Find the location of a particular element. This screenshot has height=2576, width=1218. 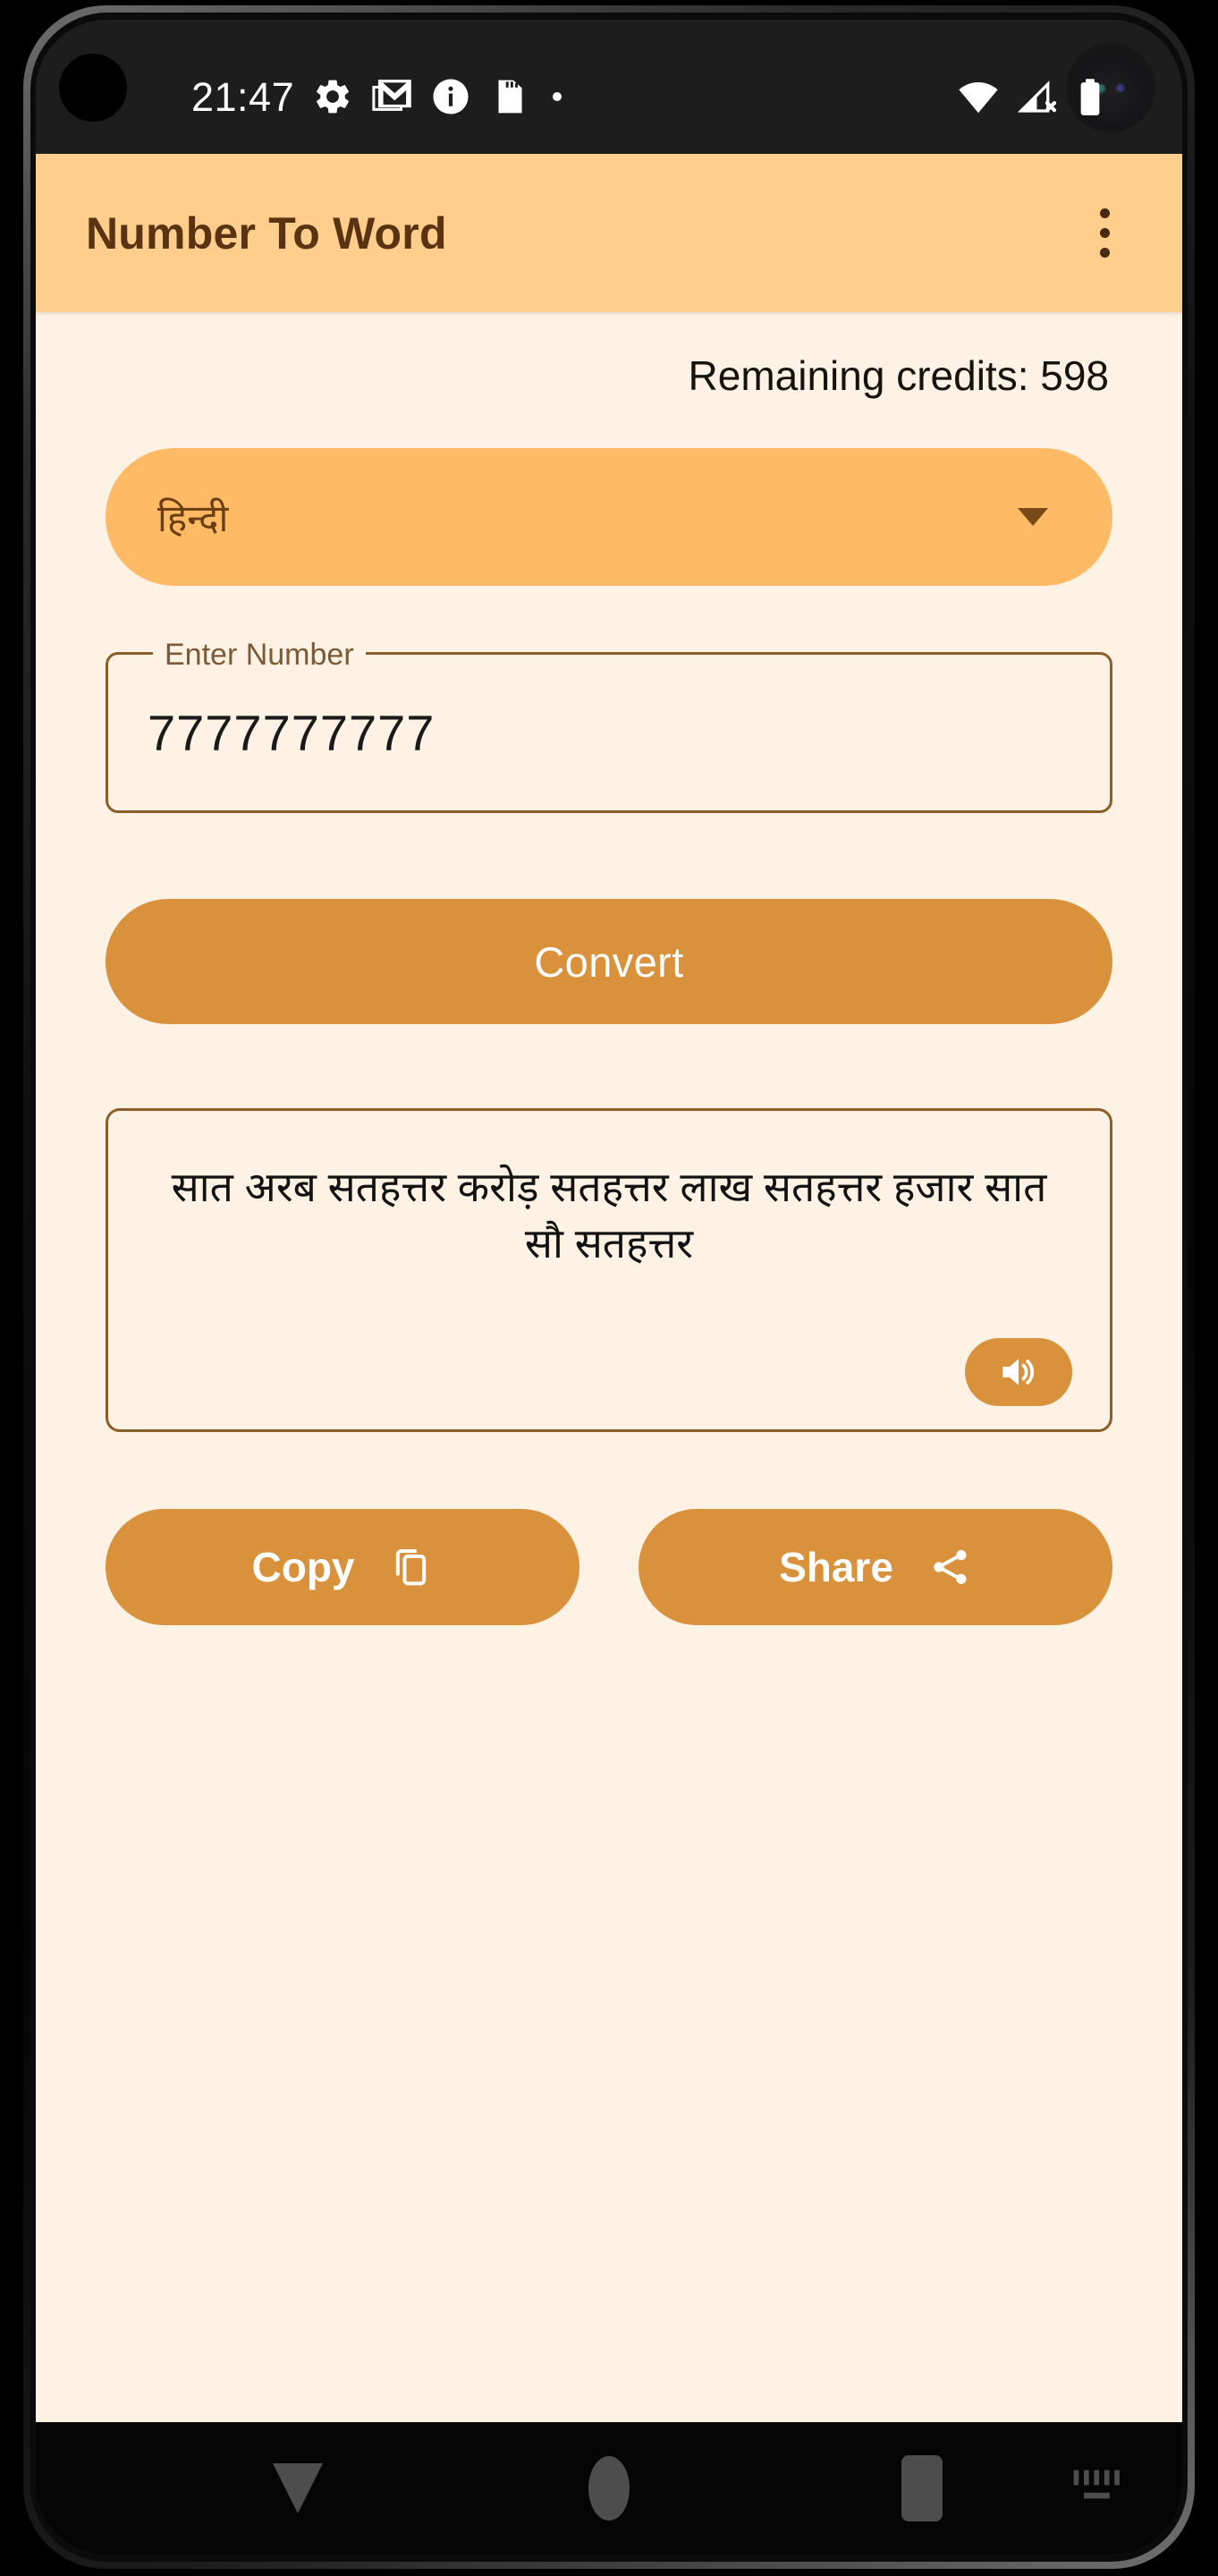

gmail-icon is located at coordinates (391, 95).